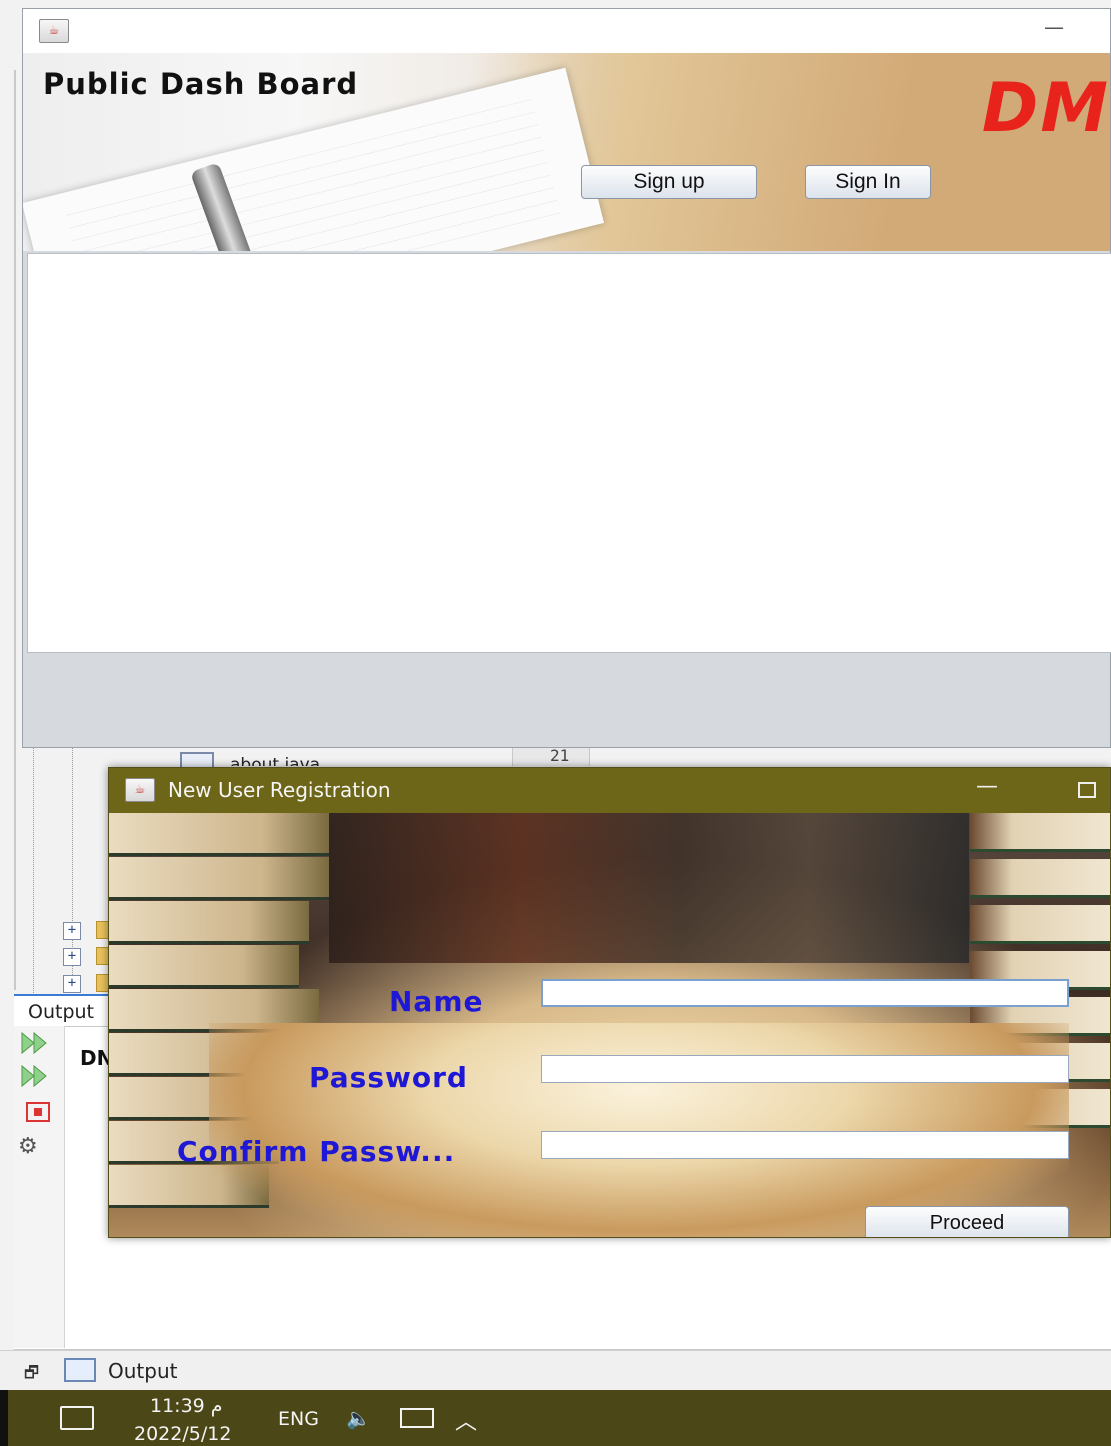 The width and height of the screenshot is (1111, 1446). What do you see at coordinates (669, 182) in the screenshot?
I see `sign-up-button: Sign up` at bounding box center [669, 182].